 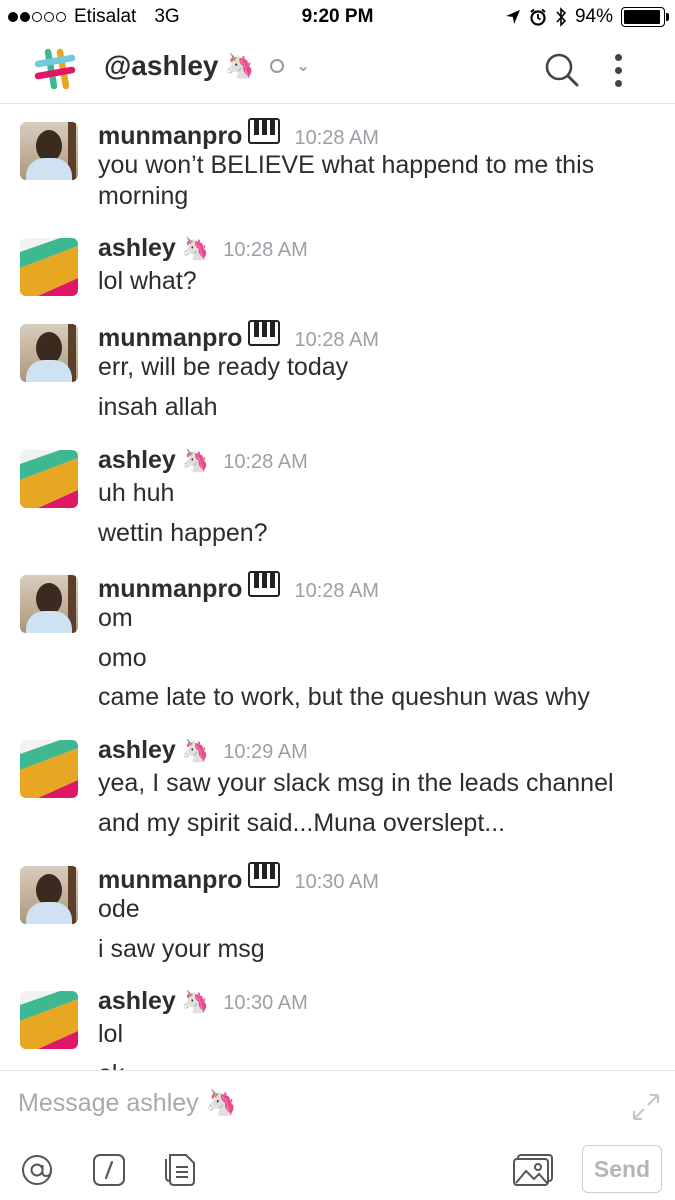 I want to click on bluetooth-icon, so click(x=561, y=17).